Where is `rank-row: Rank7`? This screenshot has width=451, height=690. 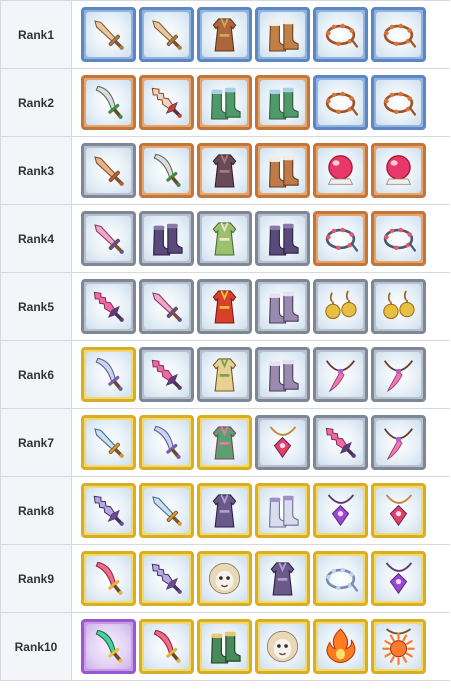 rank-row: Rank7 is located at coordinates (225, 443).